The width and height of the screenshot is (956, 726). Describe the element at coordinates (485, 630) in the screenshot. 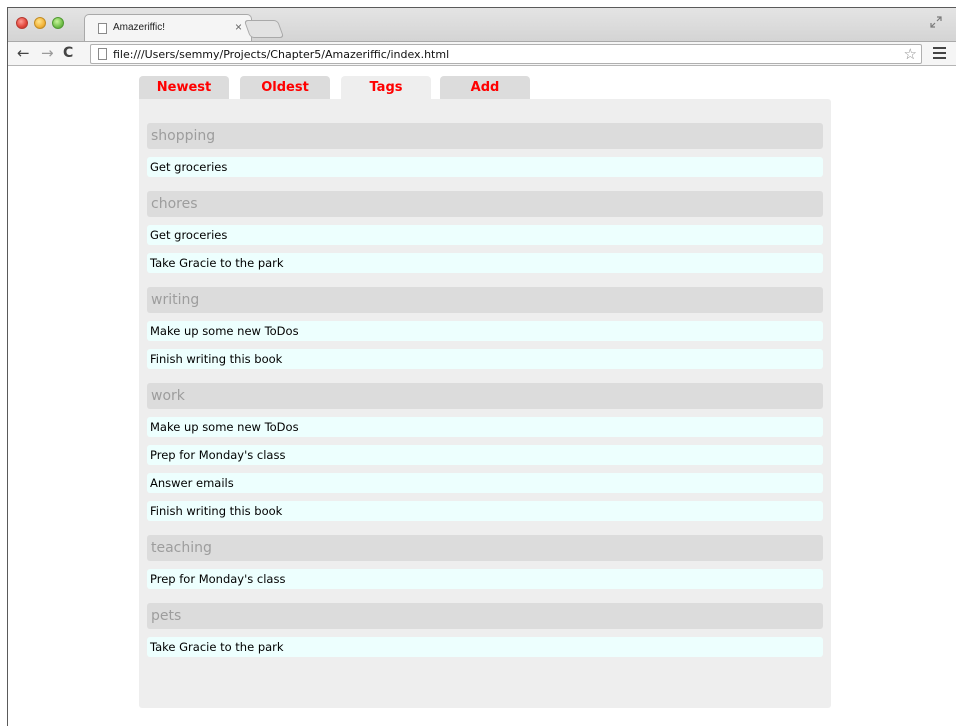

I see `tag-group-pets: pets Take Gracie to the park` at that location.